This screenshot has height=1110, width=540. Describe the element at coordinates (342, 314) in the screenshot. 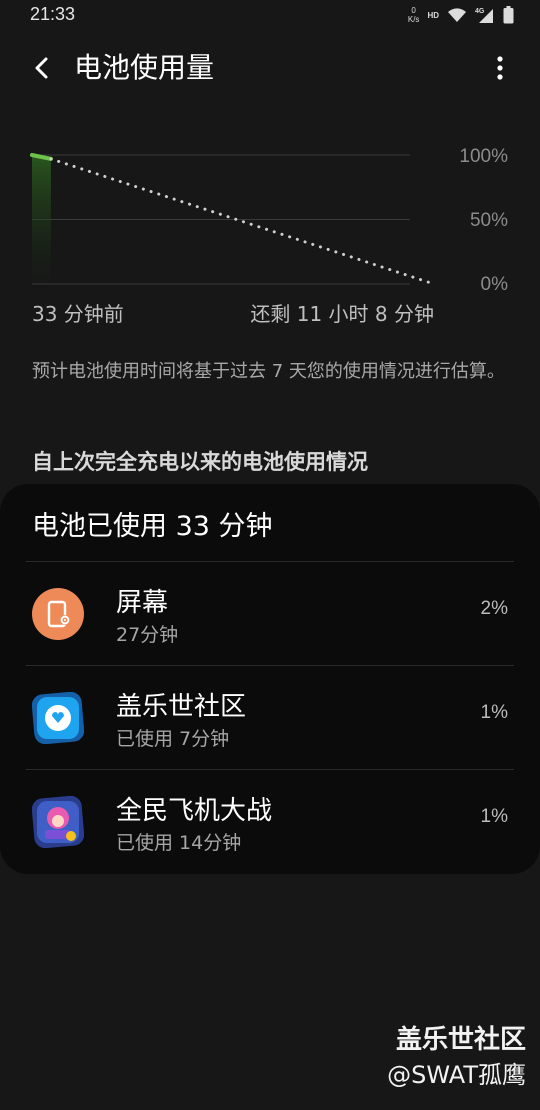

I see `x-label-end: 还剩 11 小时 8 分钟` at that location.